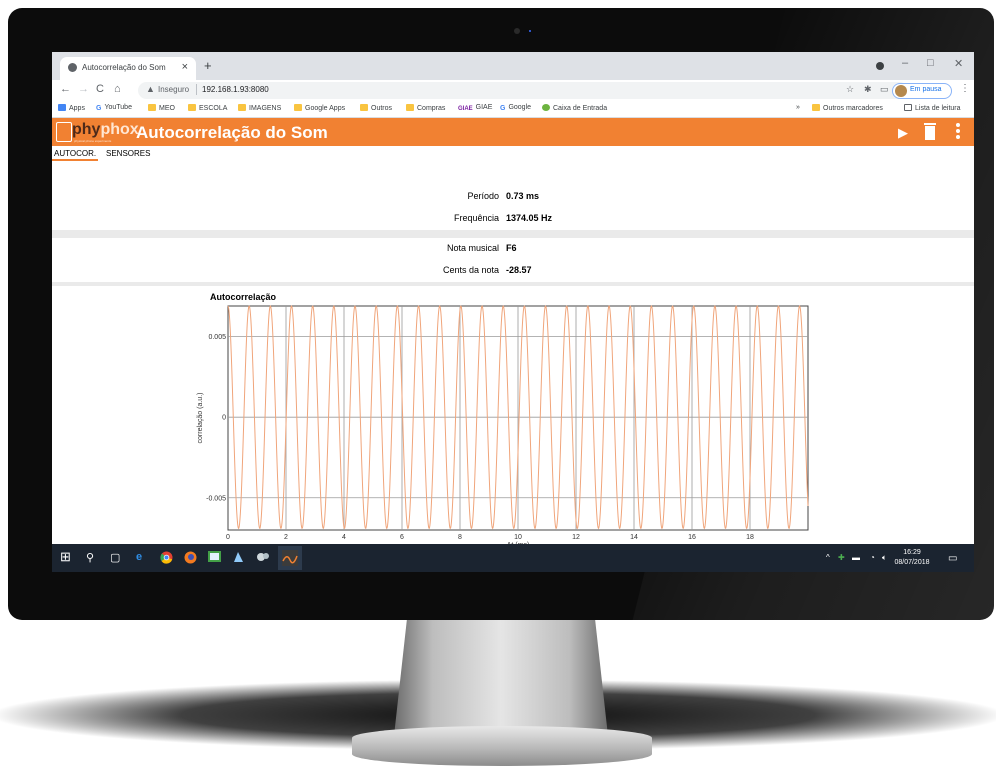 This screenshot has height=770, width=996. Describe the element at coordinates (965, 88) in the screenshot. I see `browser-menu-button: ⋮` at that location.